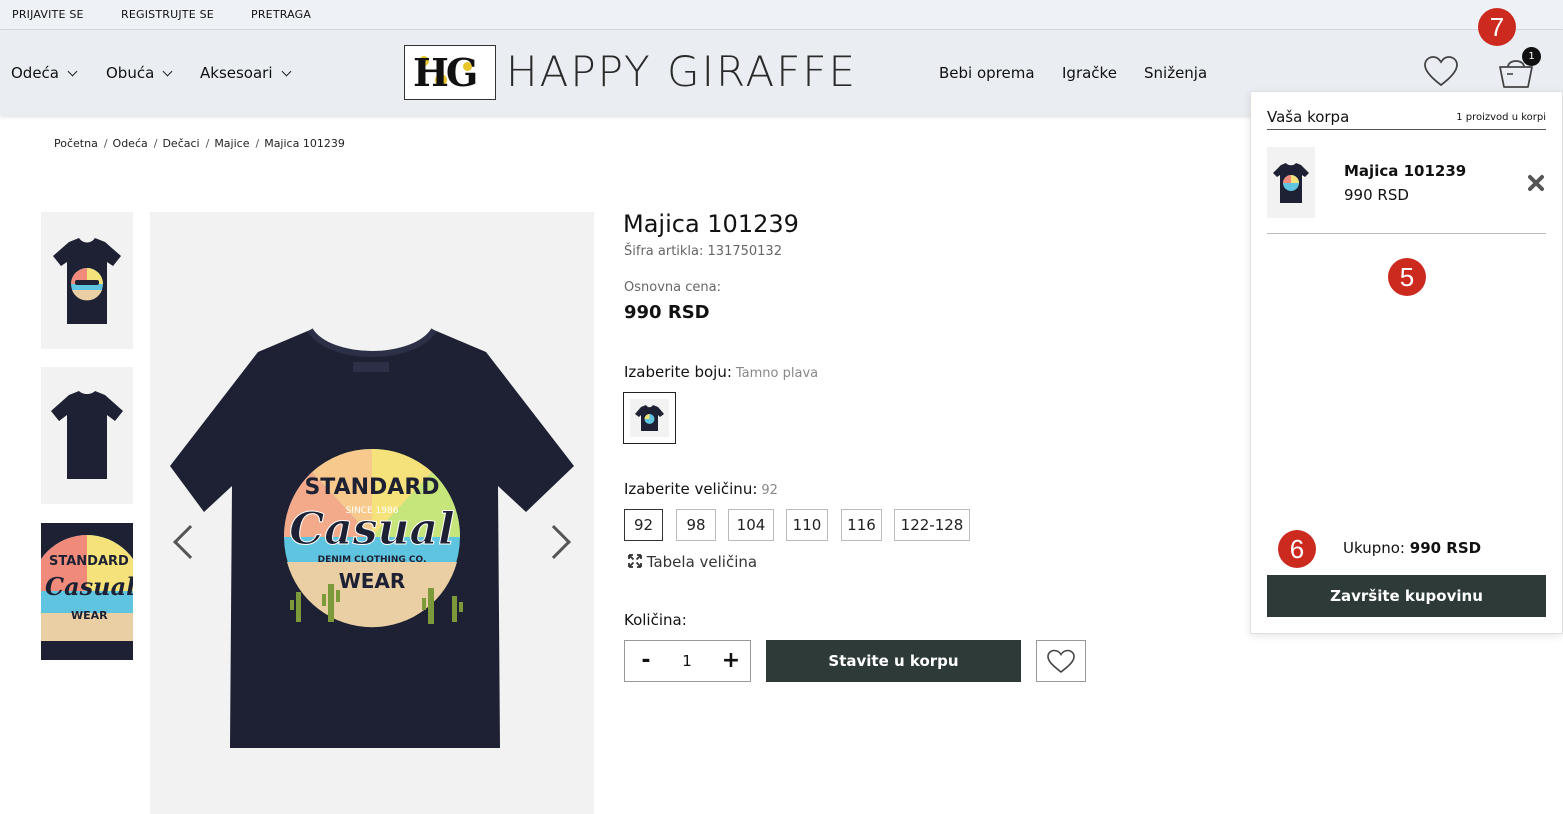 This screenshot has height=814, width=1563. Describe the element at coordinates (48, 14) in the screenshot. I see `login-link: PRIJAVITE SE` at that location.